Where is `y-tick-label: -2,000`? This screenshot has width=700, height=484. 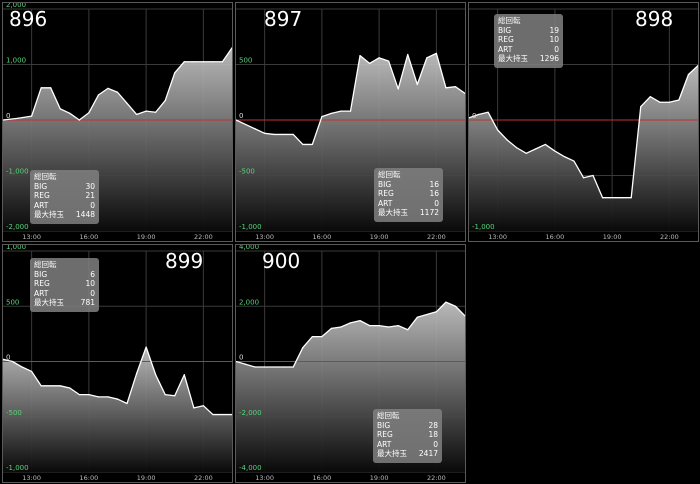
y-tick-label: -2,000 is located at coordinates (250, 413).